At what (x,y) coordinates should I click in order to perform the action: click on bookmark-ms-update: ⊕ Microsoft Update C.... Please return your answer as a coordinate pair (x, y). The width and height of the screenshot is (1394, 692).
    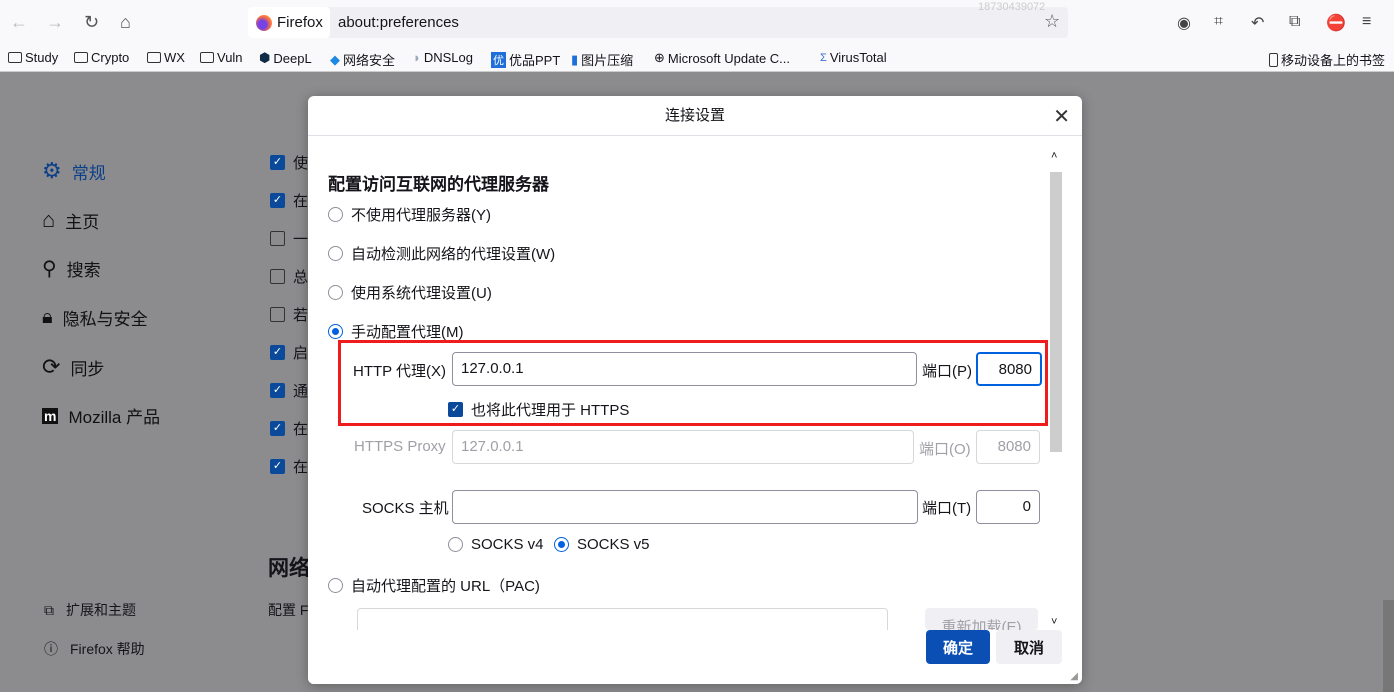
    Looking at the image, I should click on (722, 58).